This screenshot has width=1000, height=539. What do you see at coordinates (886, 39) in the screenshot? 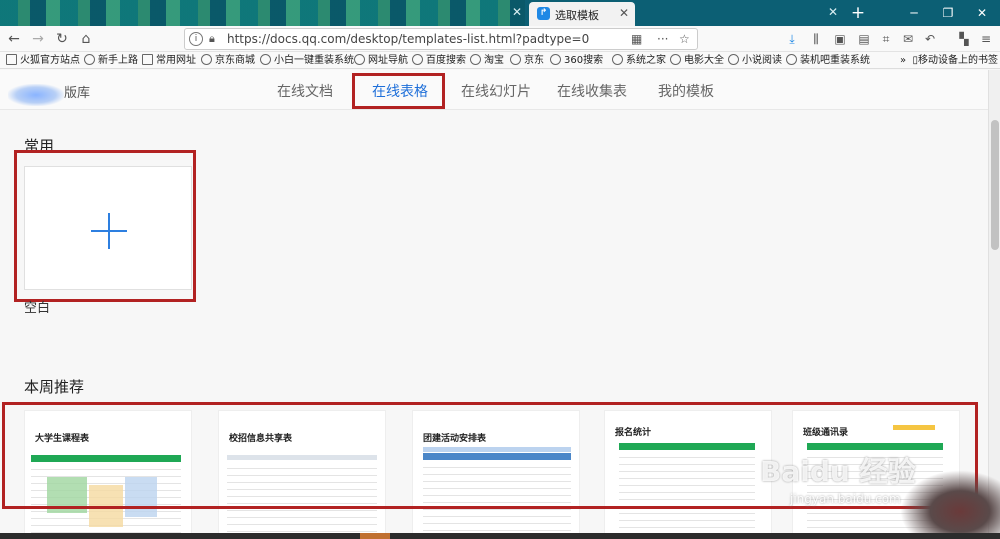
I see `screenshot-icon: ⌗` at bounding box center [886, 39].